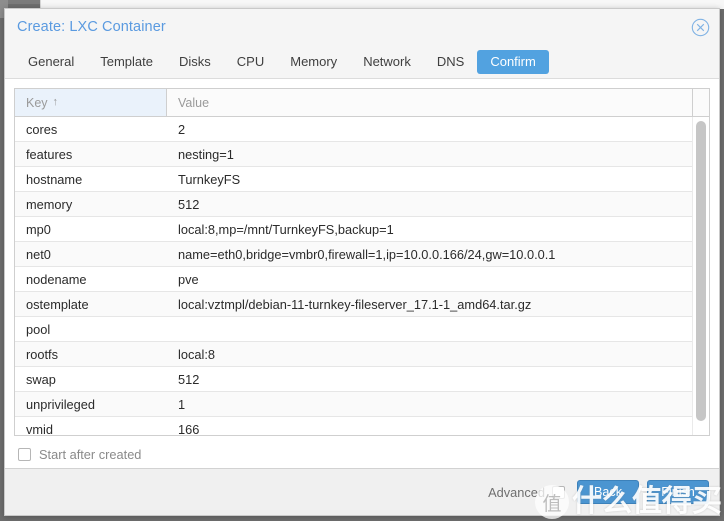  What do you see at coordinates (189, 428) in the screenshot?
I see `row-value: 166` at bounding box center [189, 428].